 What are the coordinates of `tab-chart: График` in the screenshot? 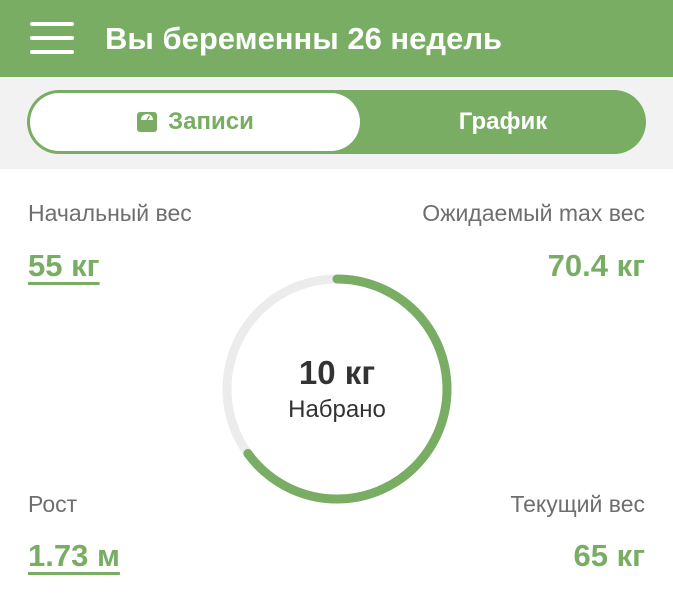 It's located at (503, 122).